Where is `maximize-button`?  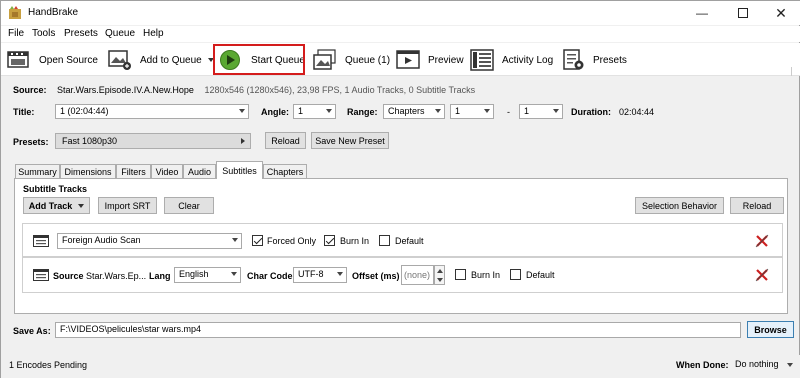 maximize-button is located at coordinates (743, 13).